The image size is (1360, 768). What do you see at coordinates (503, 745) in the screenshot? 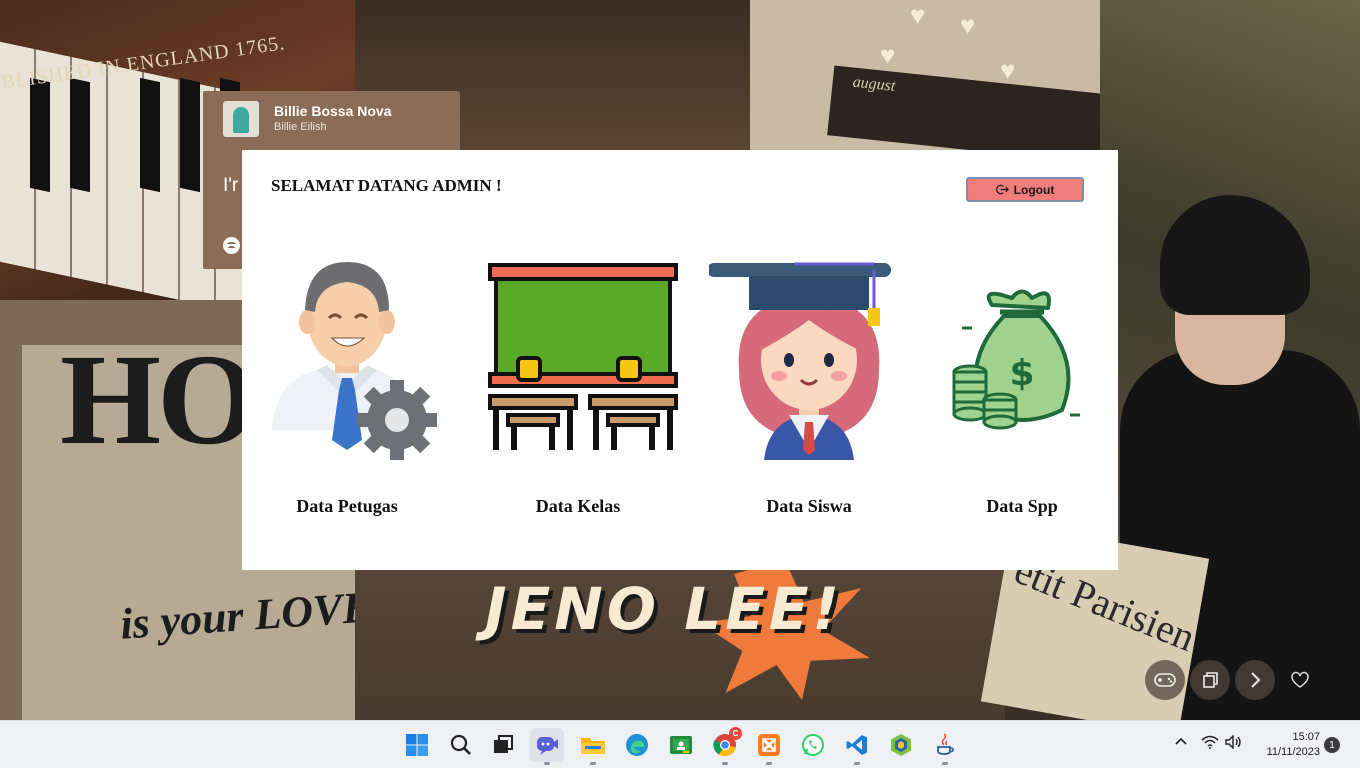
I see `task-view-icon` at bounding box center [503, 745].